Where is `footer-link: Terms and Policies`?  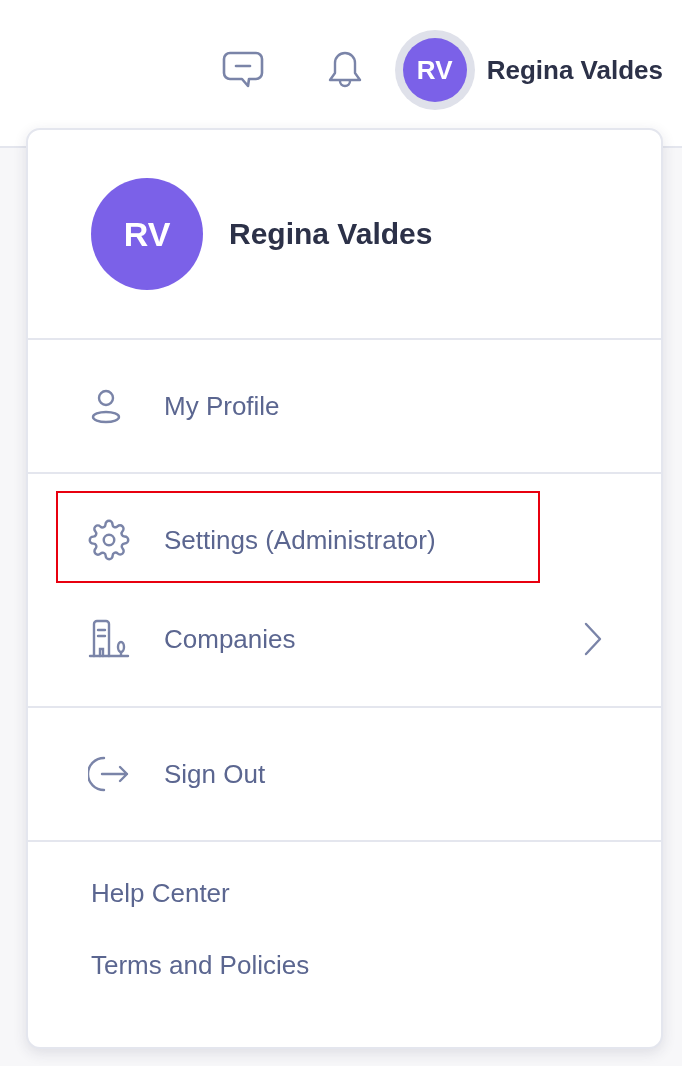 footer-link: Terms and Policies is located at coordinates (200, 965).